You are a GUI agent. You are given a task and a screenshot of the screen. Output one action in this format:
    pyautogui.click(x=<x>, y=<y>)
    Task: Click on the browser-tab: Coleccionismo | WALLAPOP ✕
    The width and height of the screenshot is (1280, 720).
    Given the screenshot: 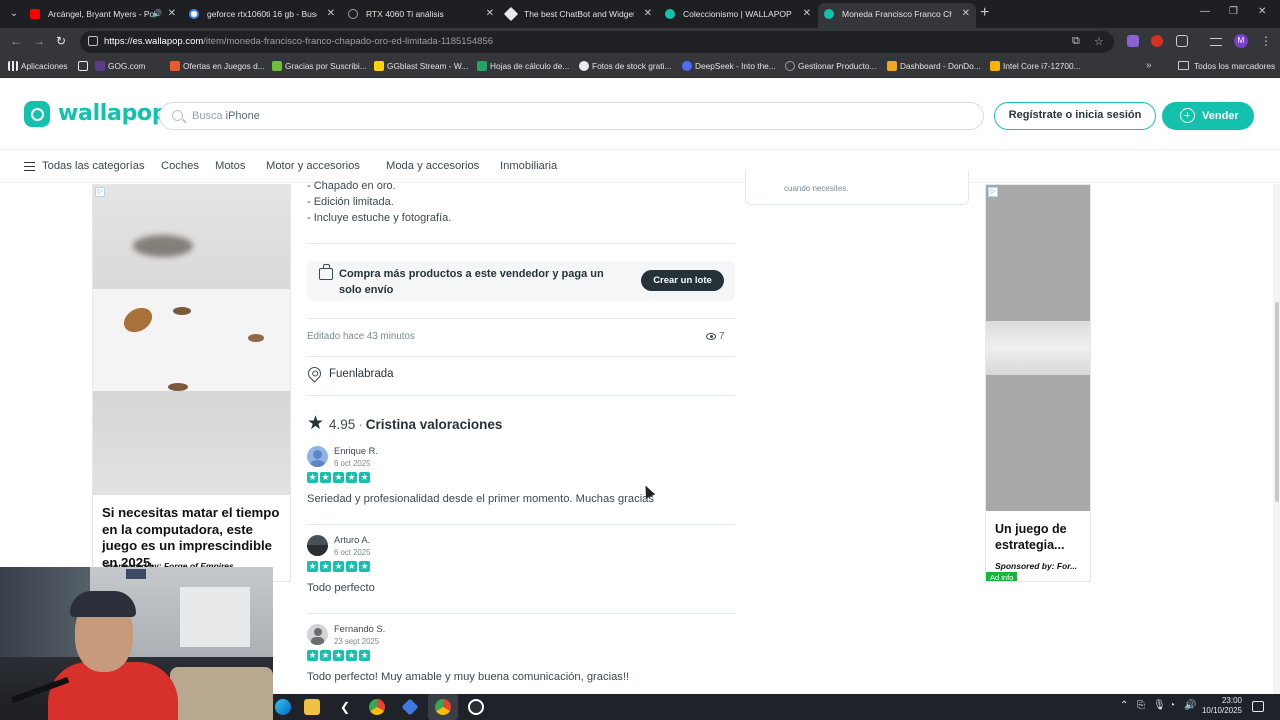 What is the action you would take?
    pyautogui.click(x=738, y=15)
    